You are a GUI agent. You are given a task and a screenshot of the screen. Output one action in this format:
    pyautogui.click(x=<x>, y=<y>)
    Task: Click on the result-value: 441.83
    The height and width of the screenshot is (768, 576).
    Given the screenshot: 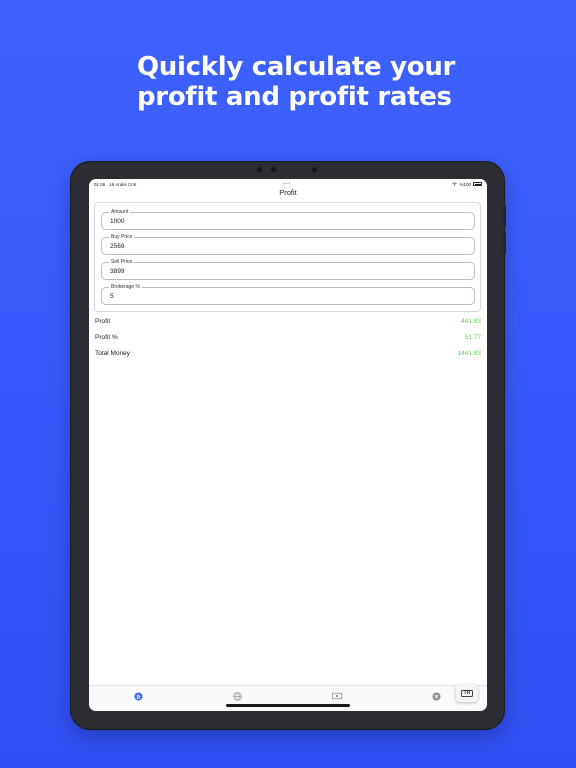 What is the action you would take?
    pyautogui.click(x=471, y=321)
    